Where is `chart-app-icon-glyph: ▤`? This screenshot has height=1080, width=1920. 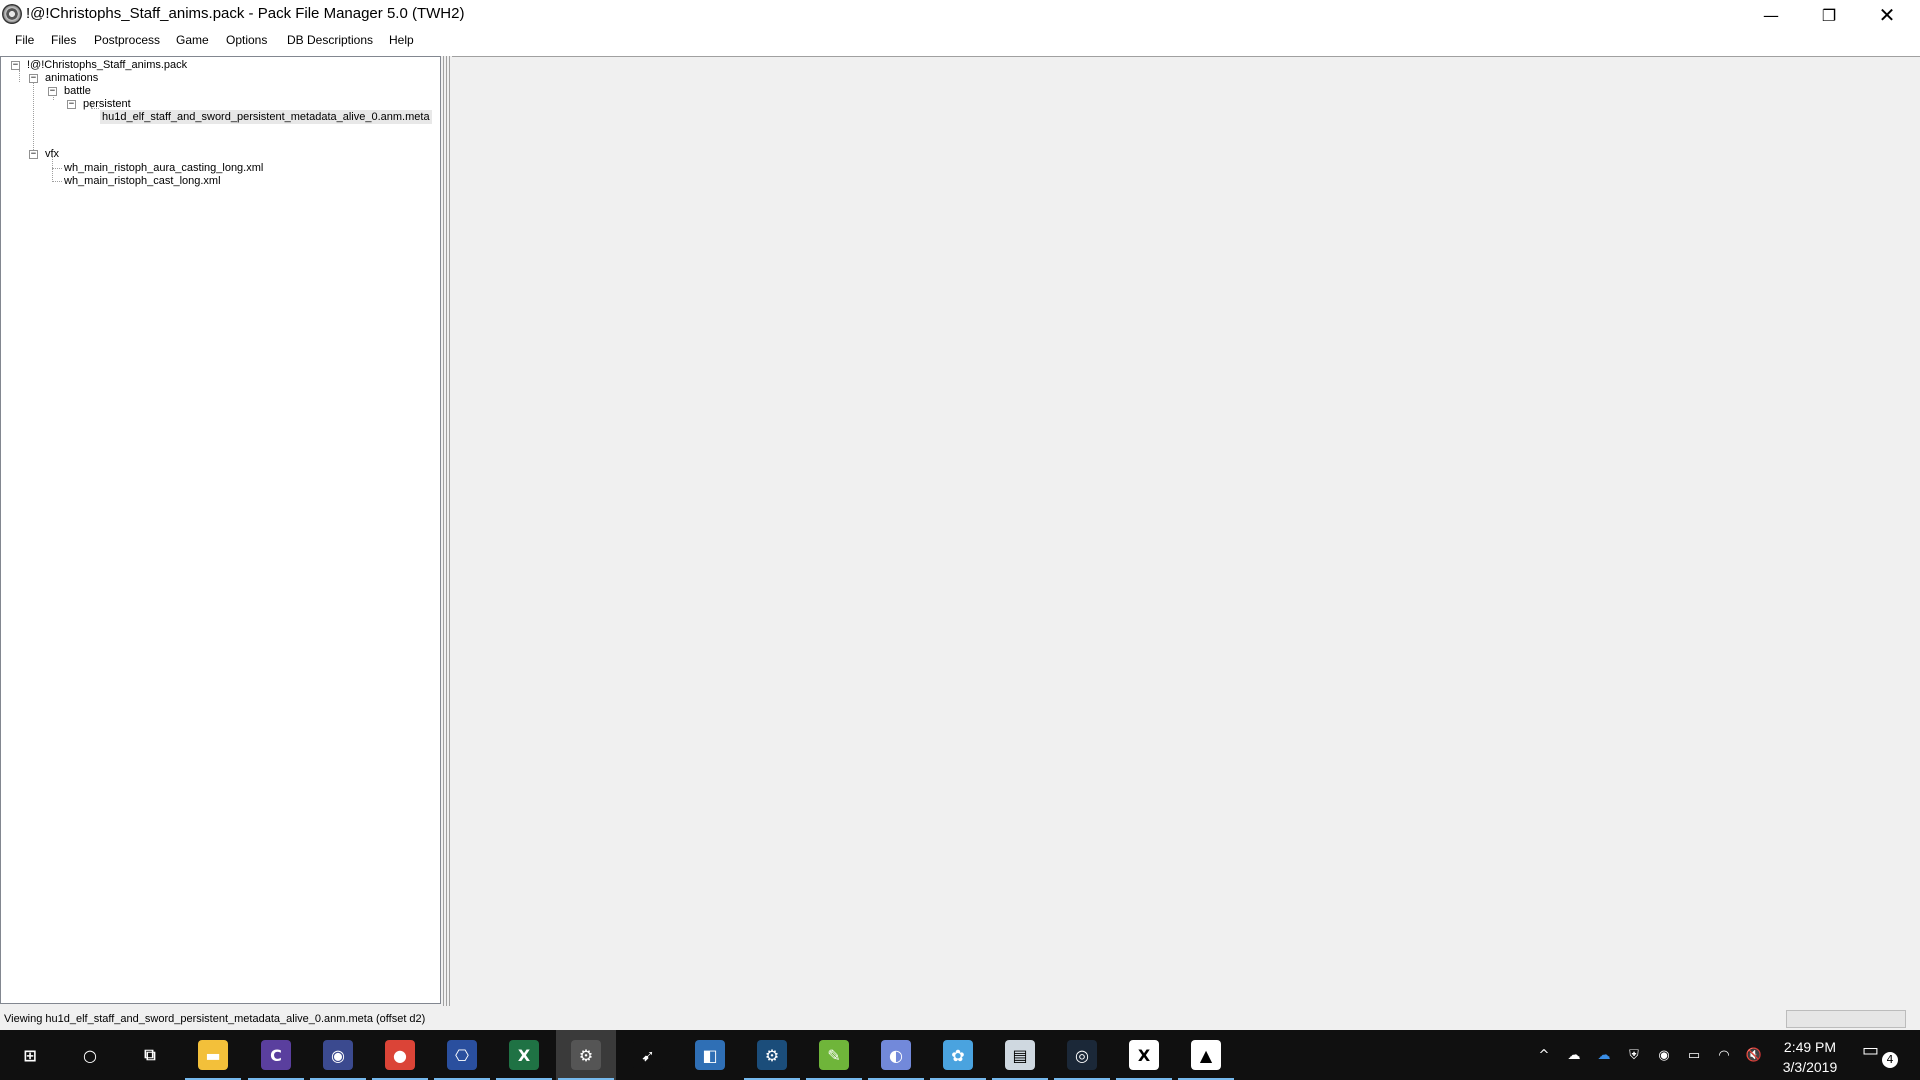
chart-app-icon-glyph: ▤ is located at coordinates (1020, 1055).